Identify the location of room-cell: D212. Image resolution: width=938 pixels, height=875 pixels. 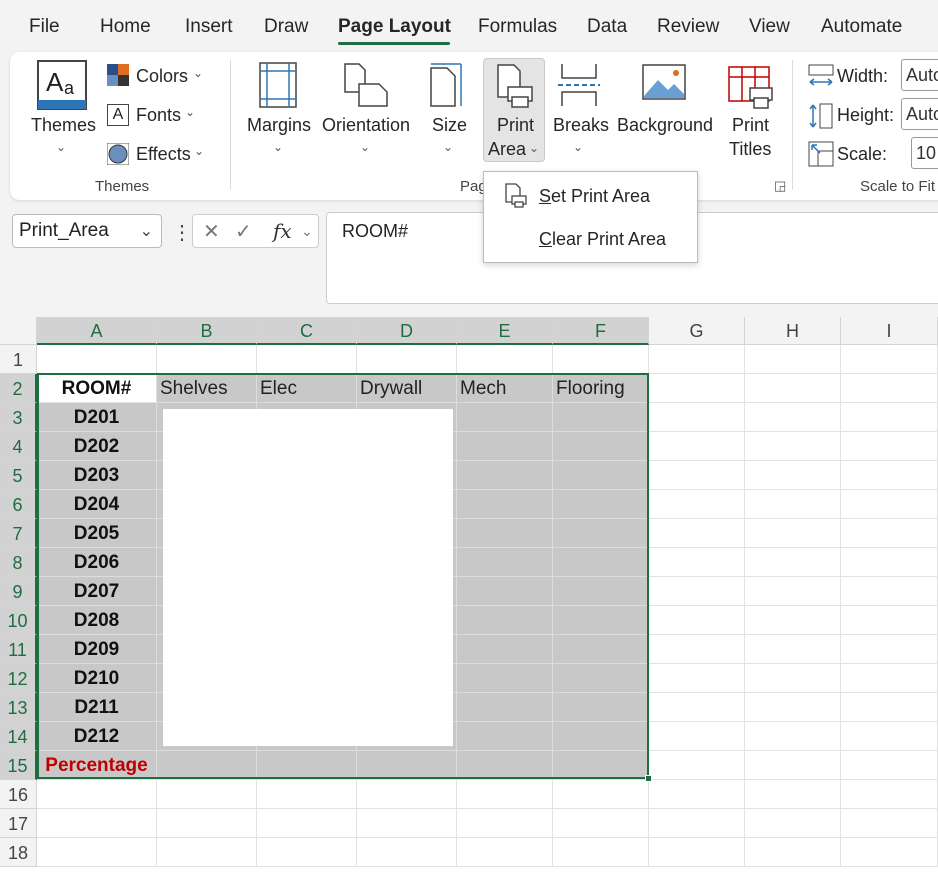
(97, 736).